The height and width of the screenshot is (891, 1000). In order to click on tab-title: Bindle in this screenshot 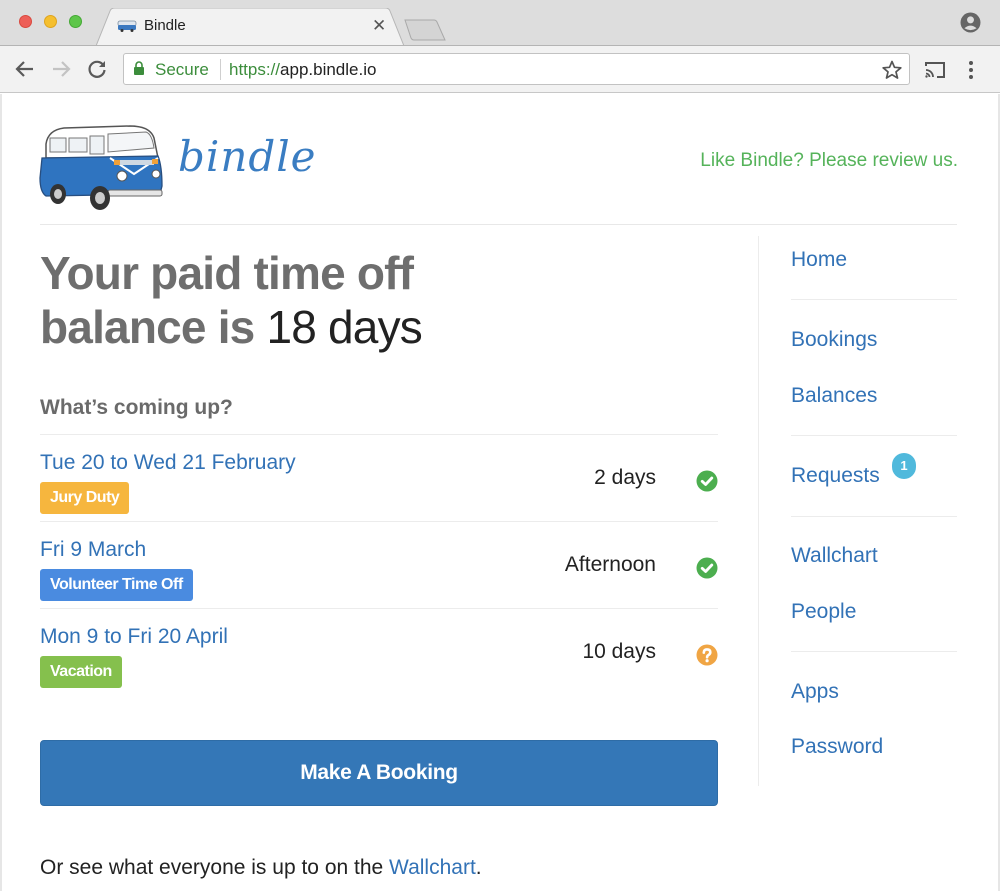, I will do `click(165, 25)`.